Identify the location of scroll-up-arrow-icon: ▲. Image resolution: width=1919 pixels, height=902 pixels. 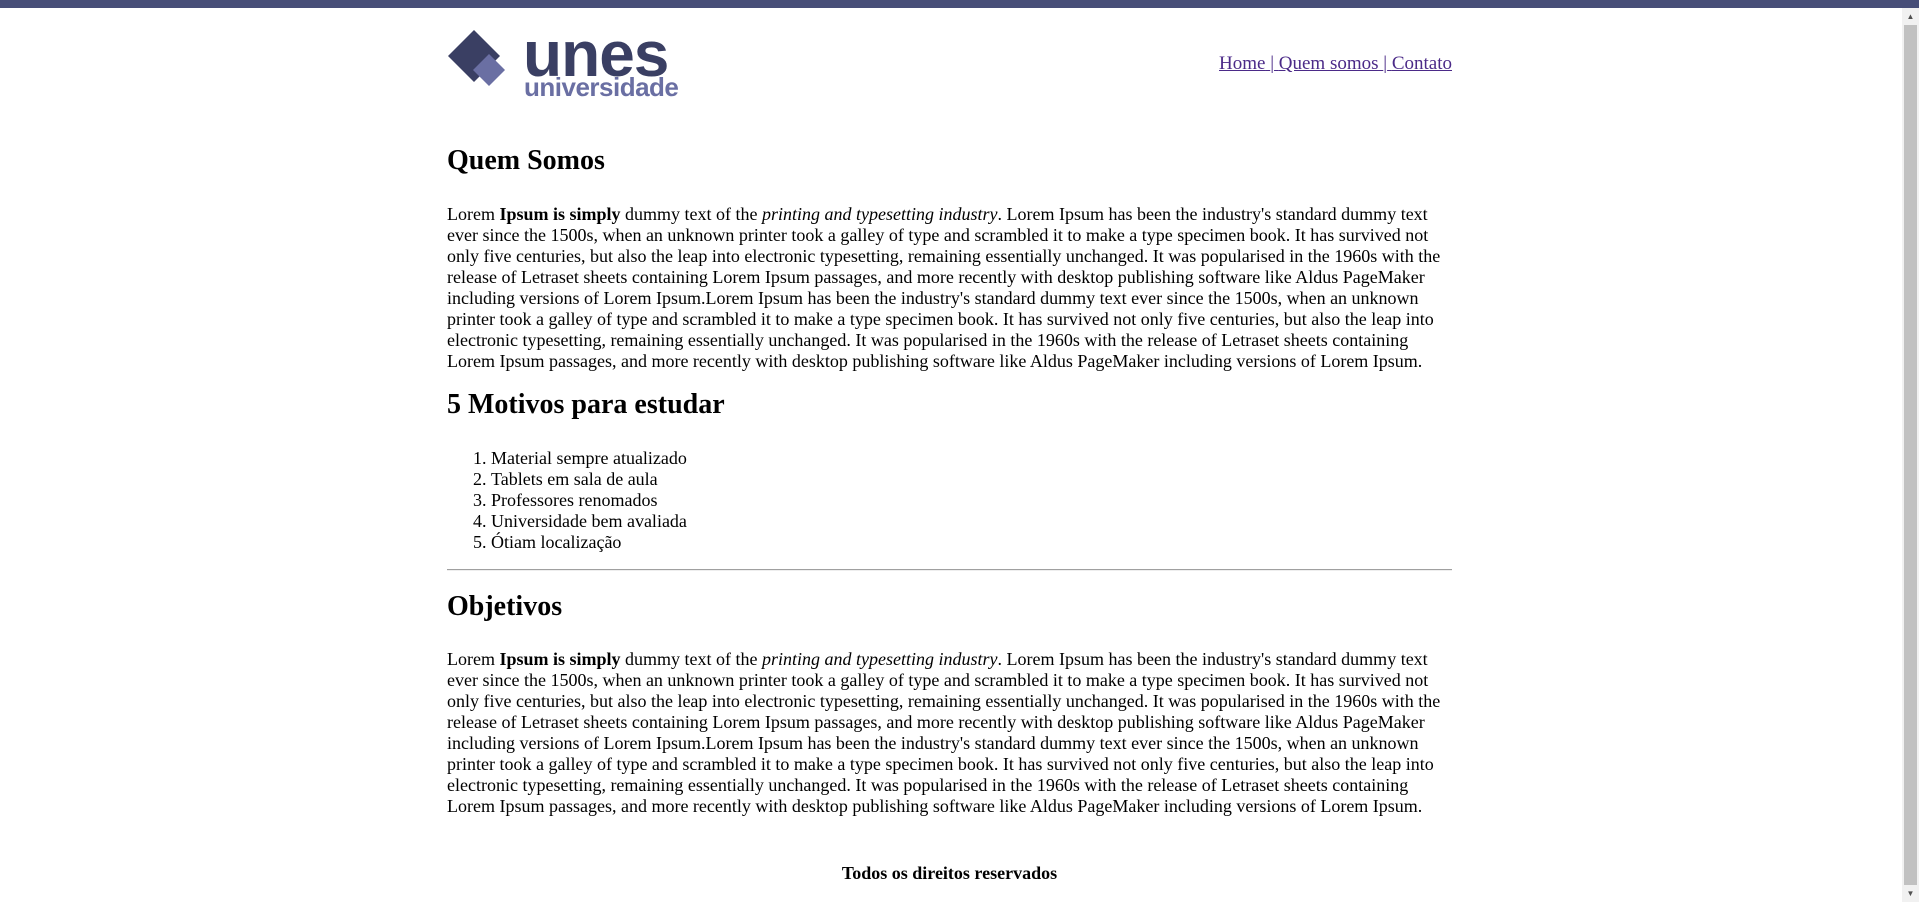
(1910, 16).